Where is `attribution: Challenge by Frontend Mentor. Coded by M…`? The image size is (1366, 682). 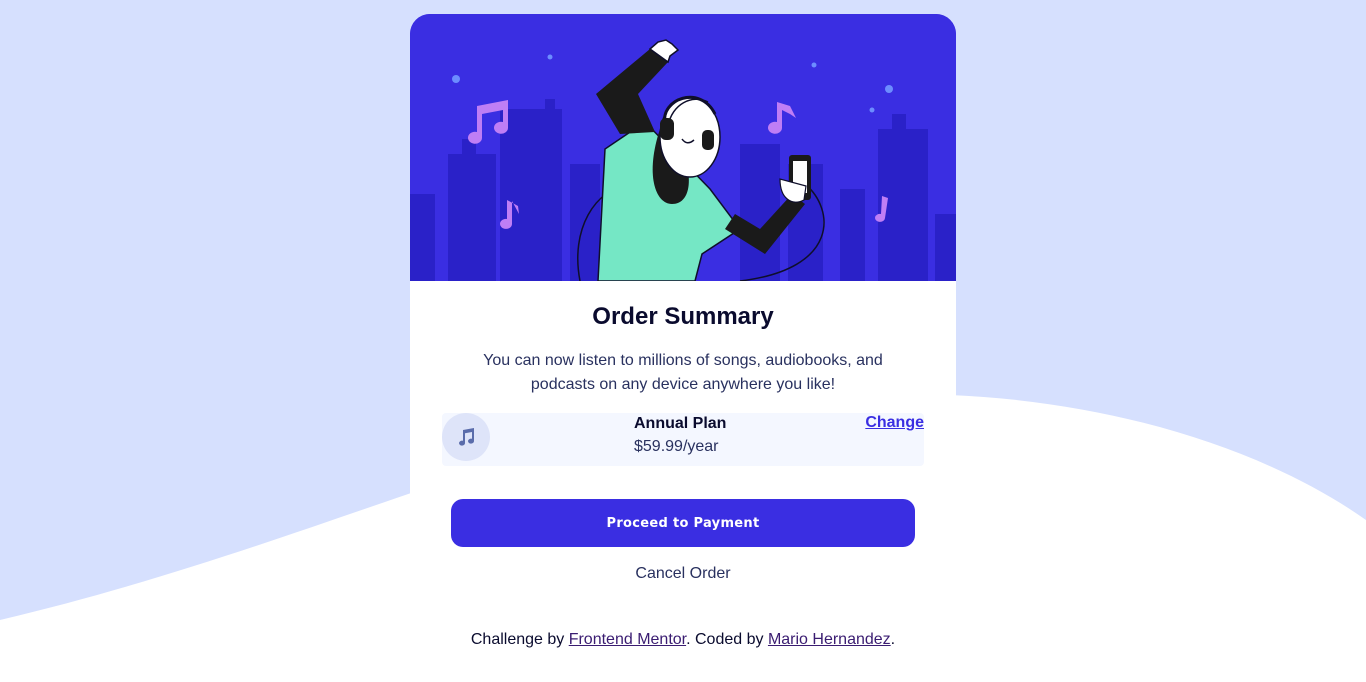 attribution: Challenge by Frontend Mentor. Coded by M… is located at coordinates (683, 640).